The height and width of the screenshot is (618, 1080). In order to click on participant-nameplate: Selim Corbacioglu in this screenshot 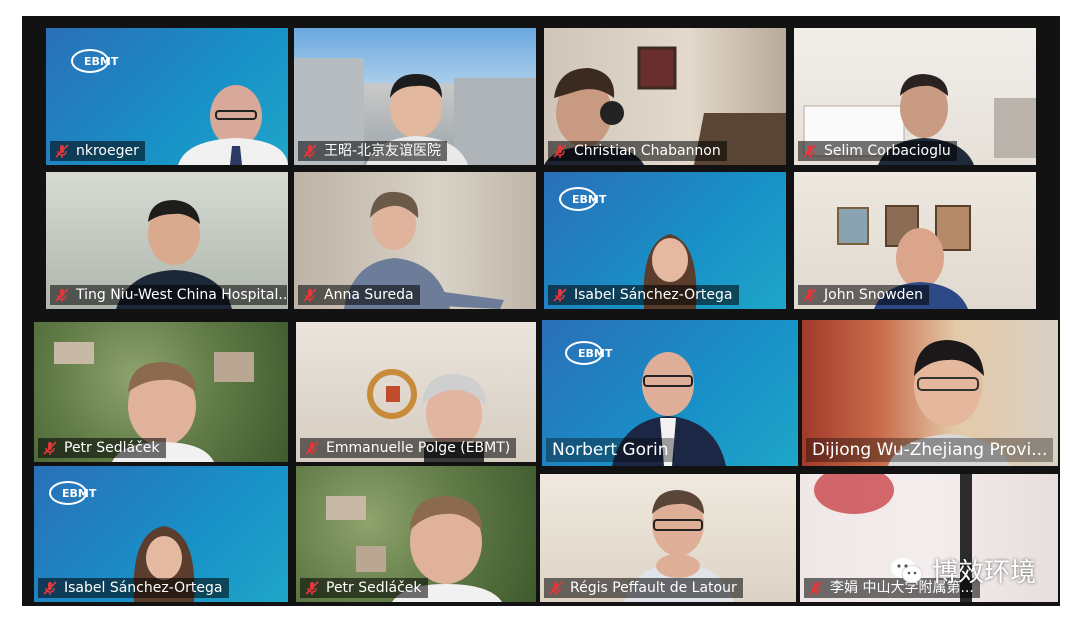, I will do `click(877, 151)`.